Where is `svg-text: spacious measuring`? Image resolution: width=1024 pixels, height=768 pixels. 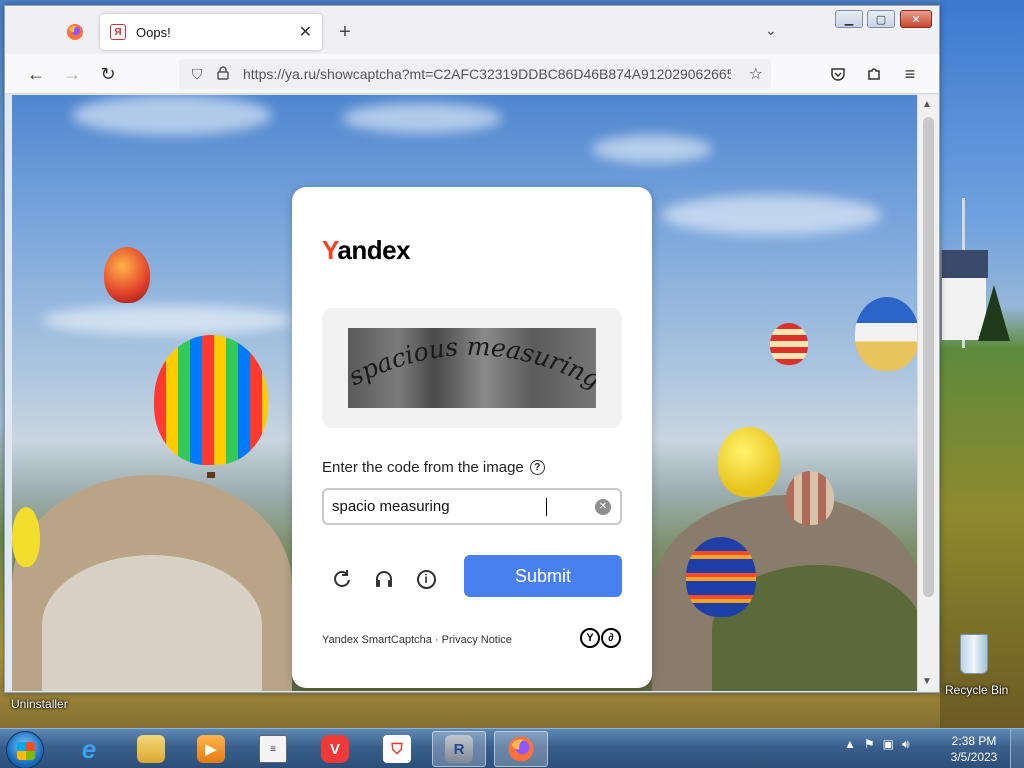
svg-text: spacious measuring is located at coordinates (472, 363).